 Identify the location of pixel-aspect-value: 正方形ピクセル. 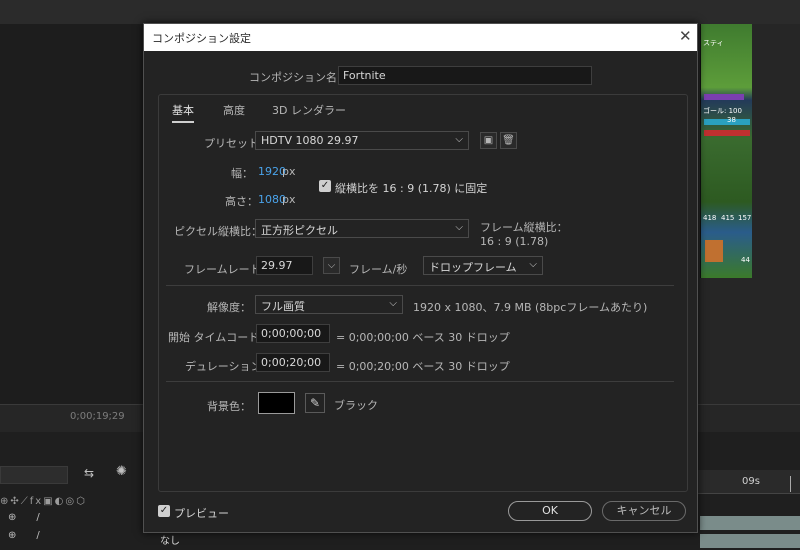
(299, 230).